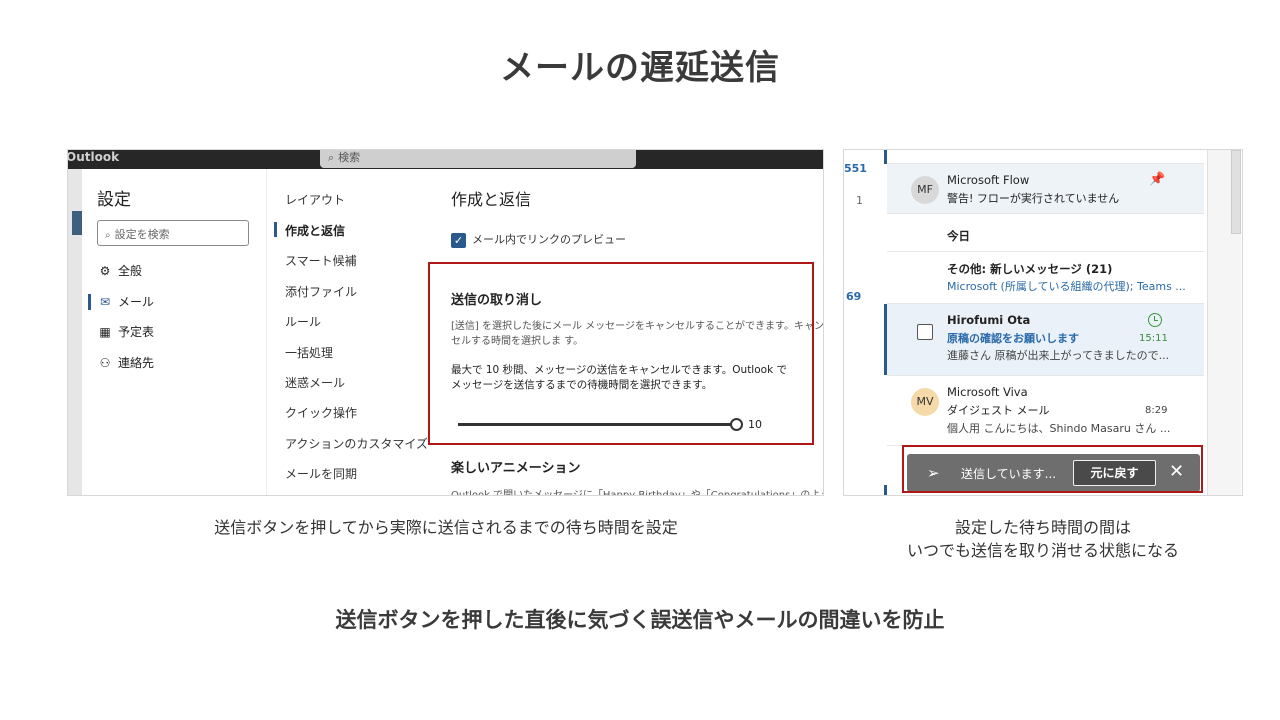 The image size is (1280, 720). What do you see at coordinates (136, 363) in the screenshot?
I see `nav-people-label: 連絡先` at bounding box center [136, 363].